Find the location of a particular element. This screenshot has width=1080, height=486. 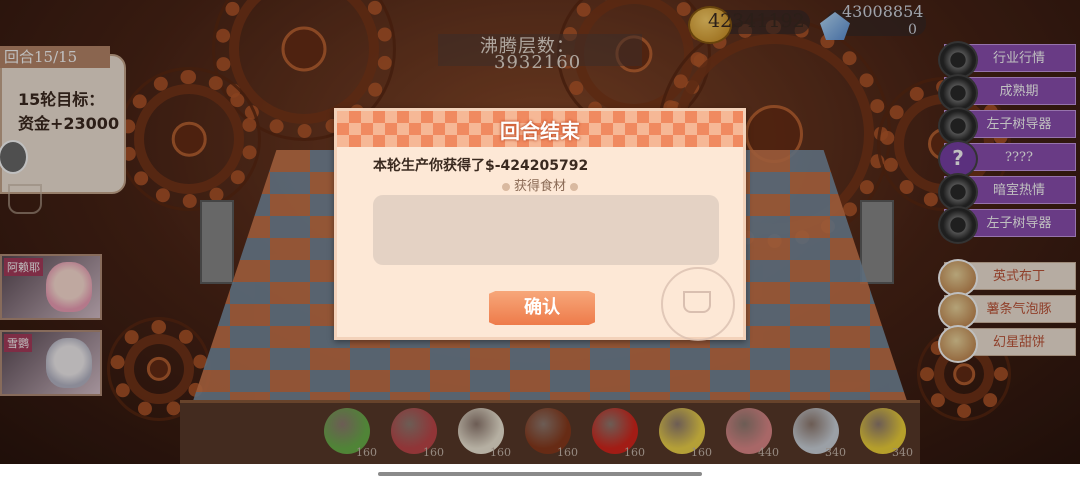

section-label: 获得食材 is located at coordinates (540, 184).